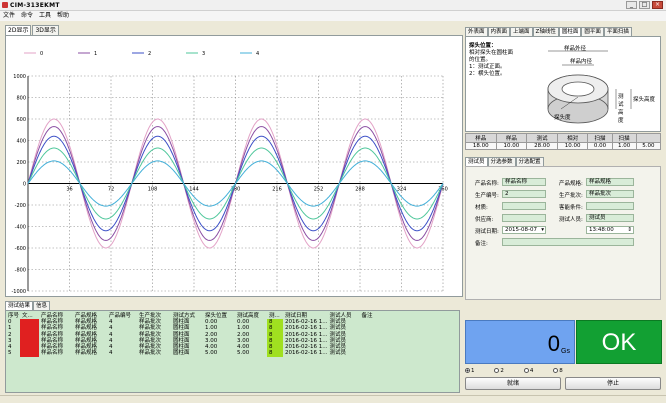 Image resolution: width=666 pixels, height=403 pixels. I want to click on tab-inner-surface: 内表面, so click(499, 31).